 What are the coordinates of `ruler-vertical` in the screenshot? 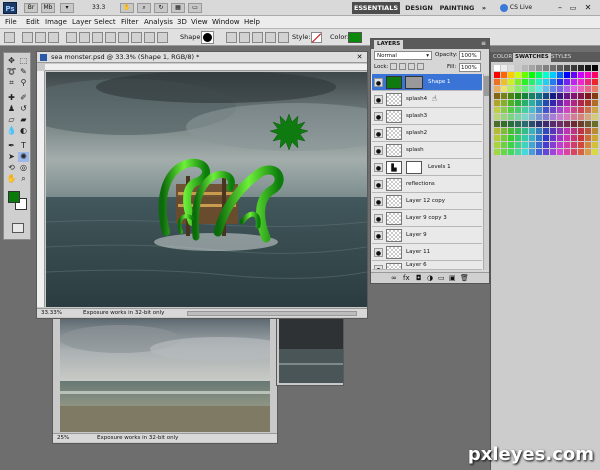 It's located at (41, 189).